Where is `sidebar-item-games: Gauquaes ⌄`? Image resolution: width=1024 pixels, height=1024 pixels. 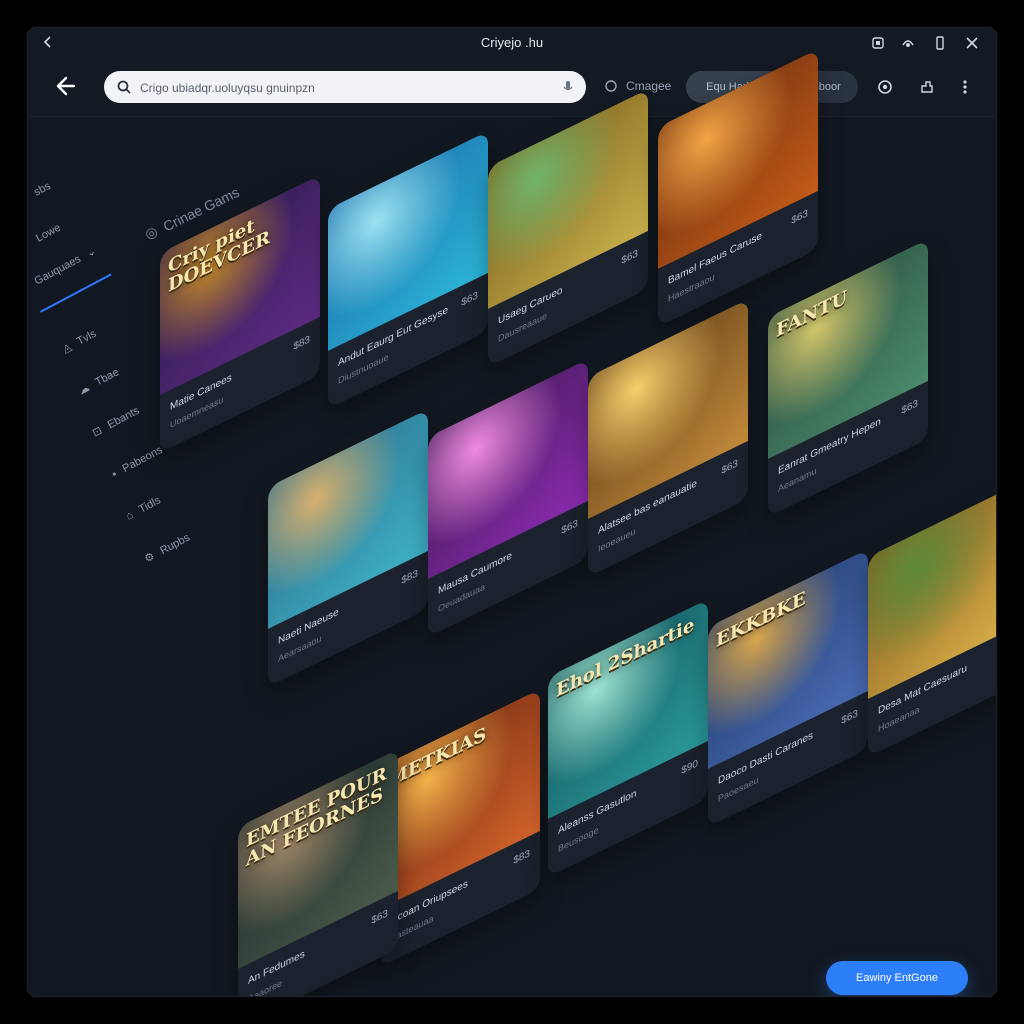
sidebar-item-games: Gauquaes ⌄ is located at coordinates (65, 265).